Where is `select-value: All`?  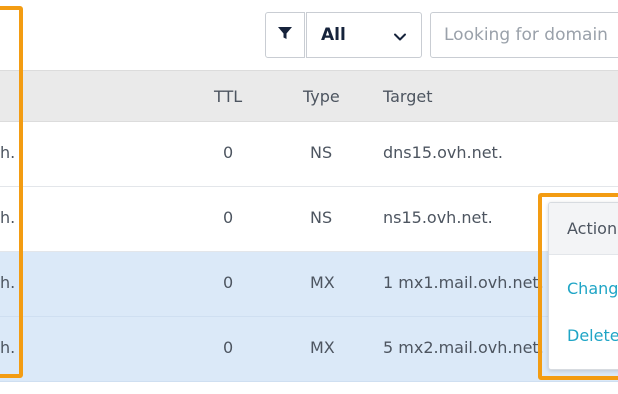 select-value: All is located at coordinates (333, 35).